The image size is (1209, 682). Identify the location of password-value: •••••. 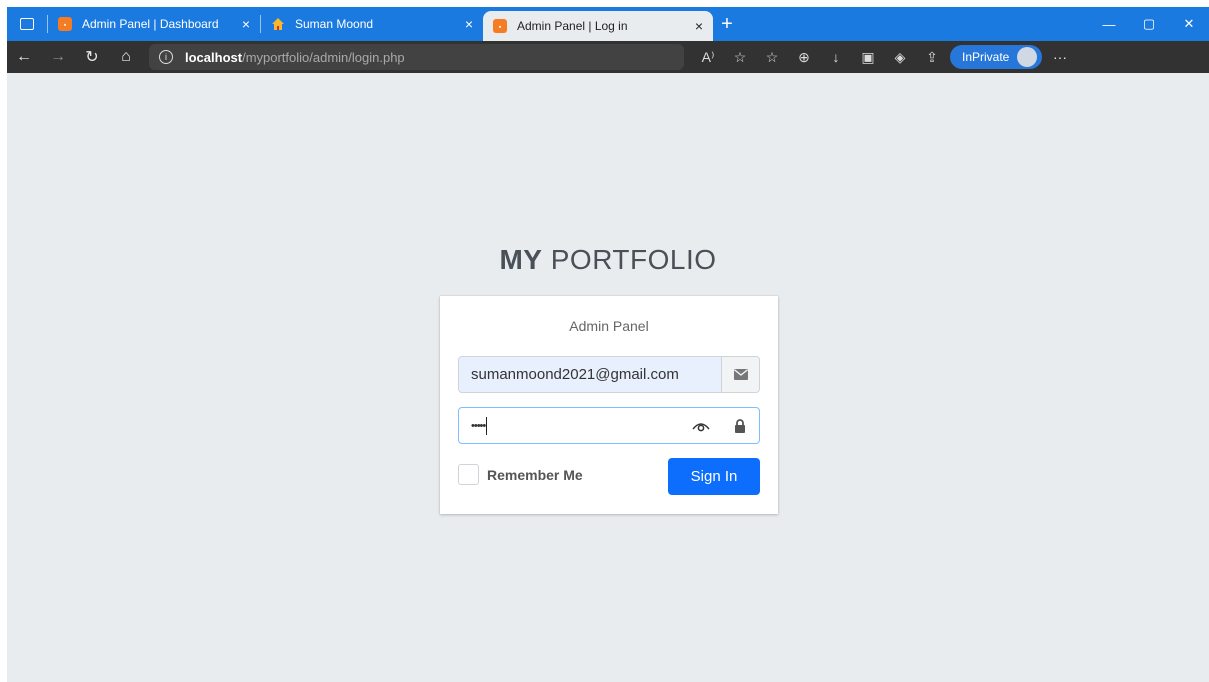
(478, 425).